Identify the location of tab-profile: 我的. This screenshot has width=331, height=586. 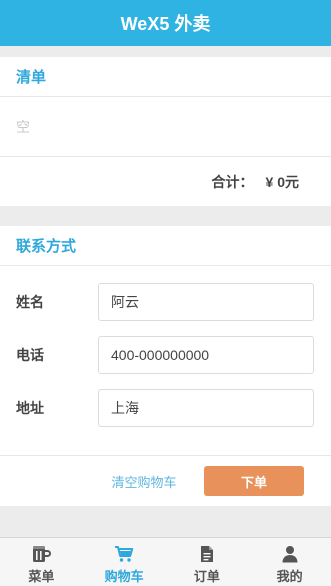
(289, 562).